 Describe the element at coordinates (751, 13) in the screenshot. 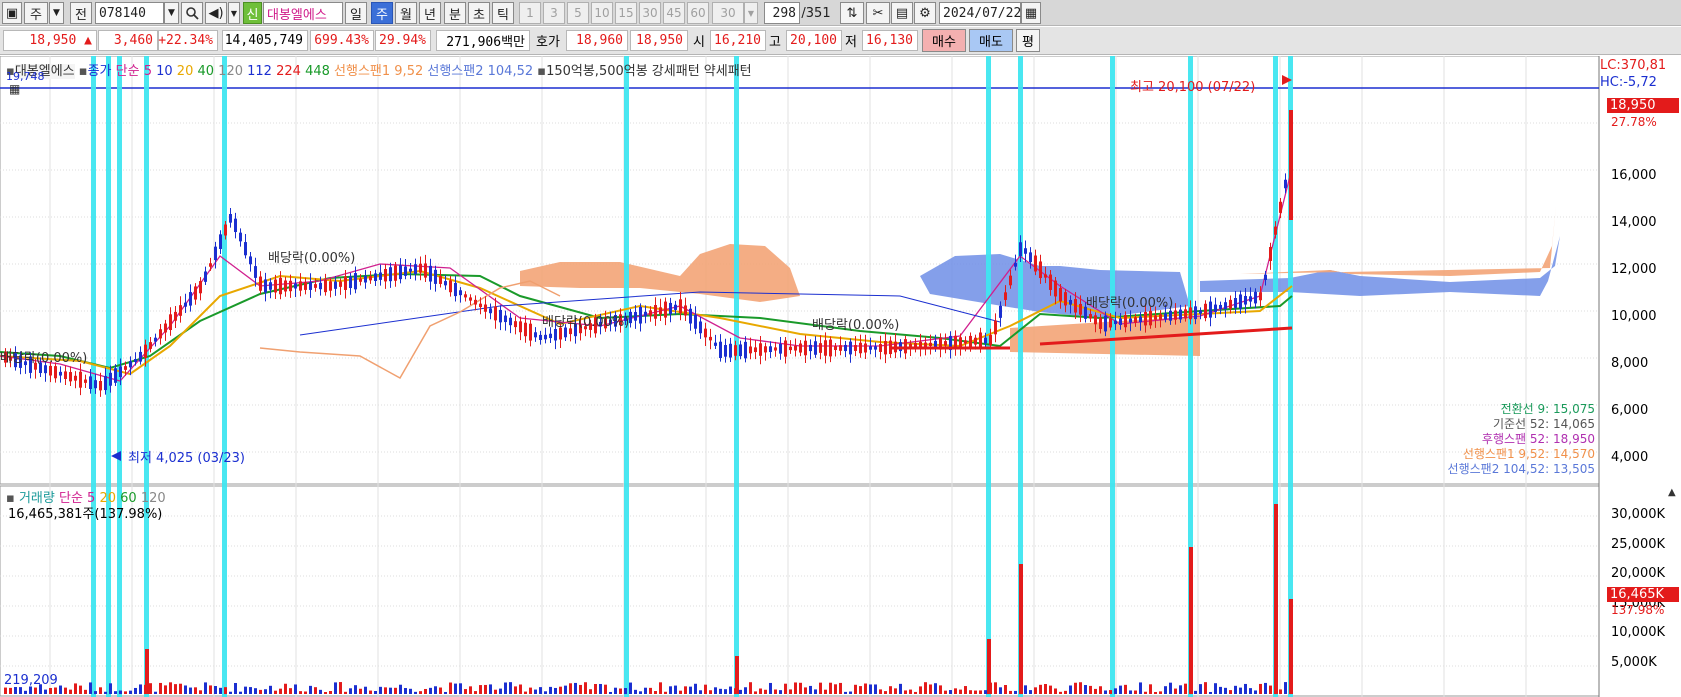

I see `interval-dropdown-icon: ▼` at that location.